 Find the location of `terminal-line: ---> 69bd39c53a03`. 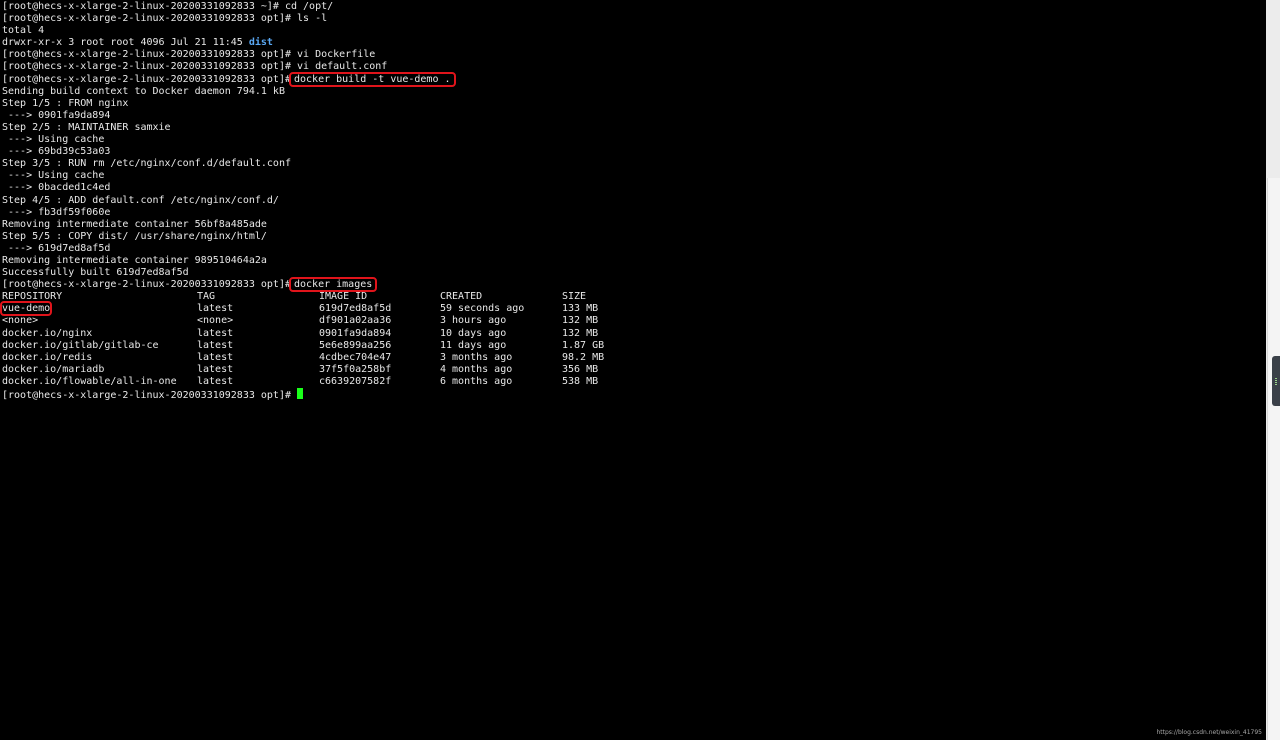

terminal-line: ---> 69bd39c53a03 is located at coordinates (56, 152).